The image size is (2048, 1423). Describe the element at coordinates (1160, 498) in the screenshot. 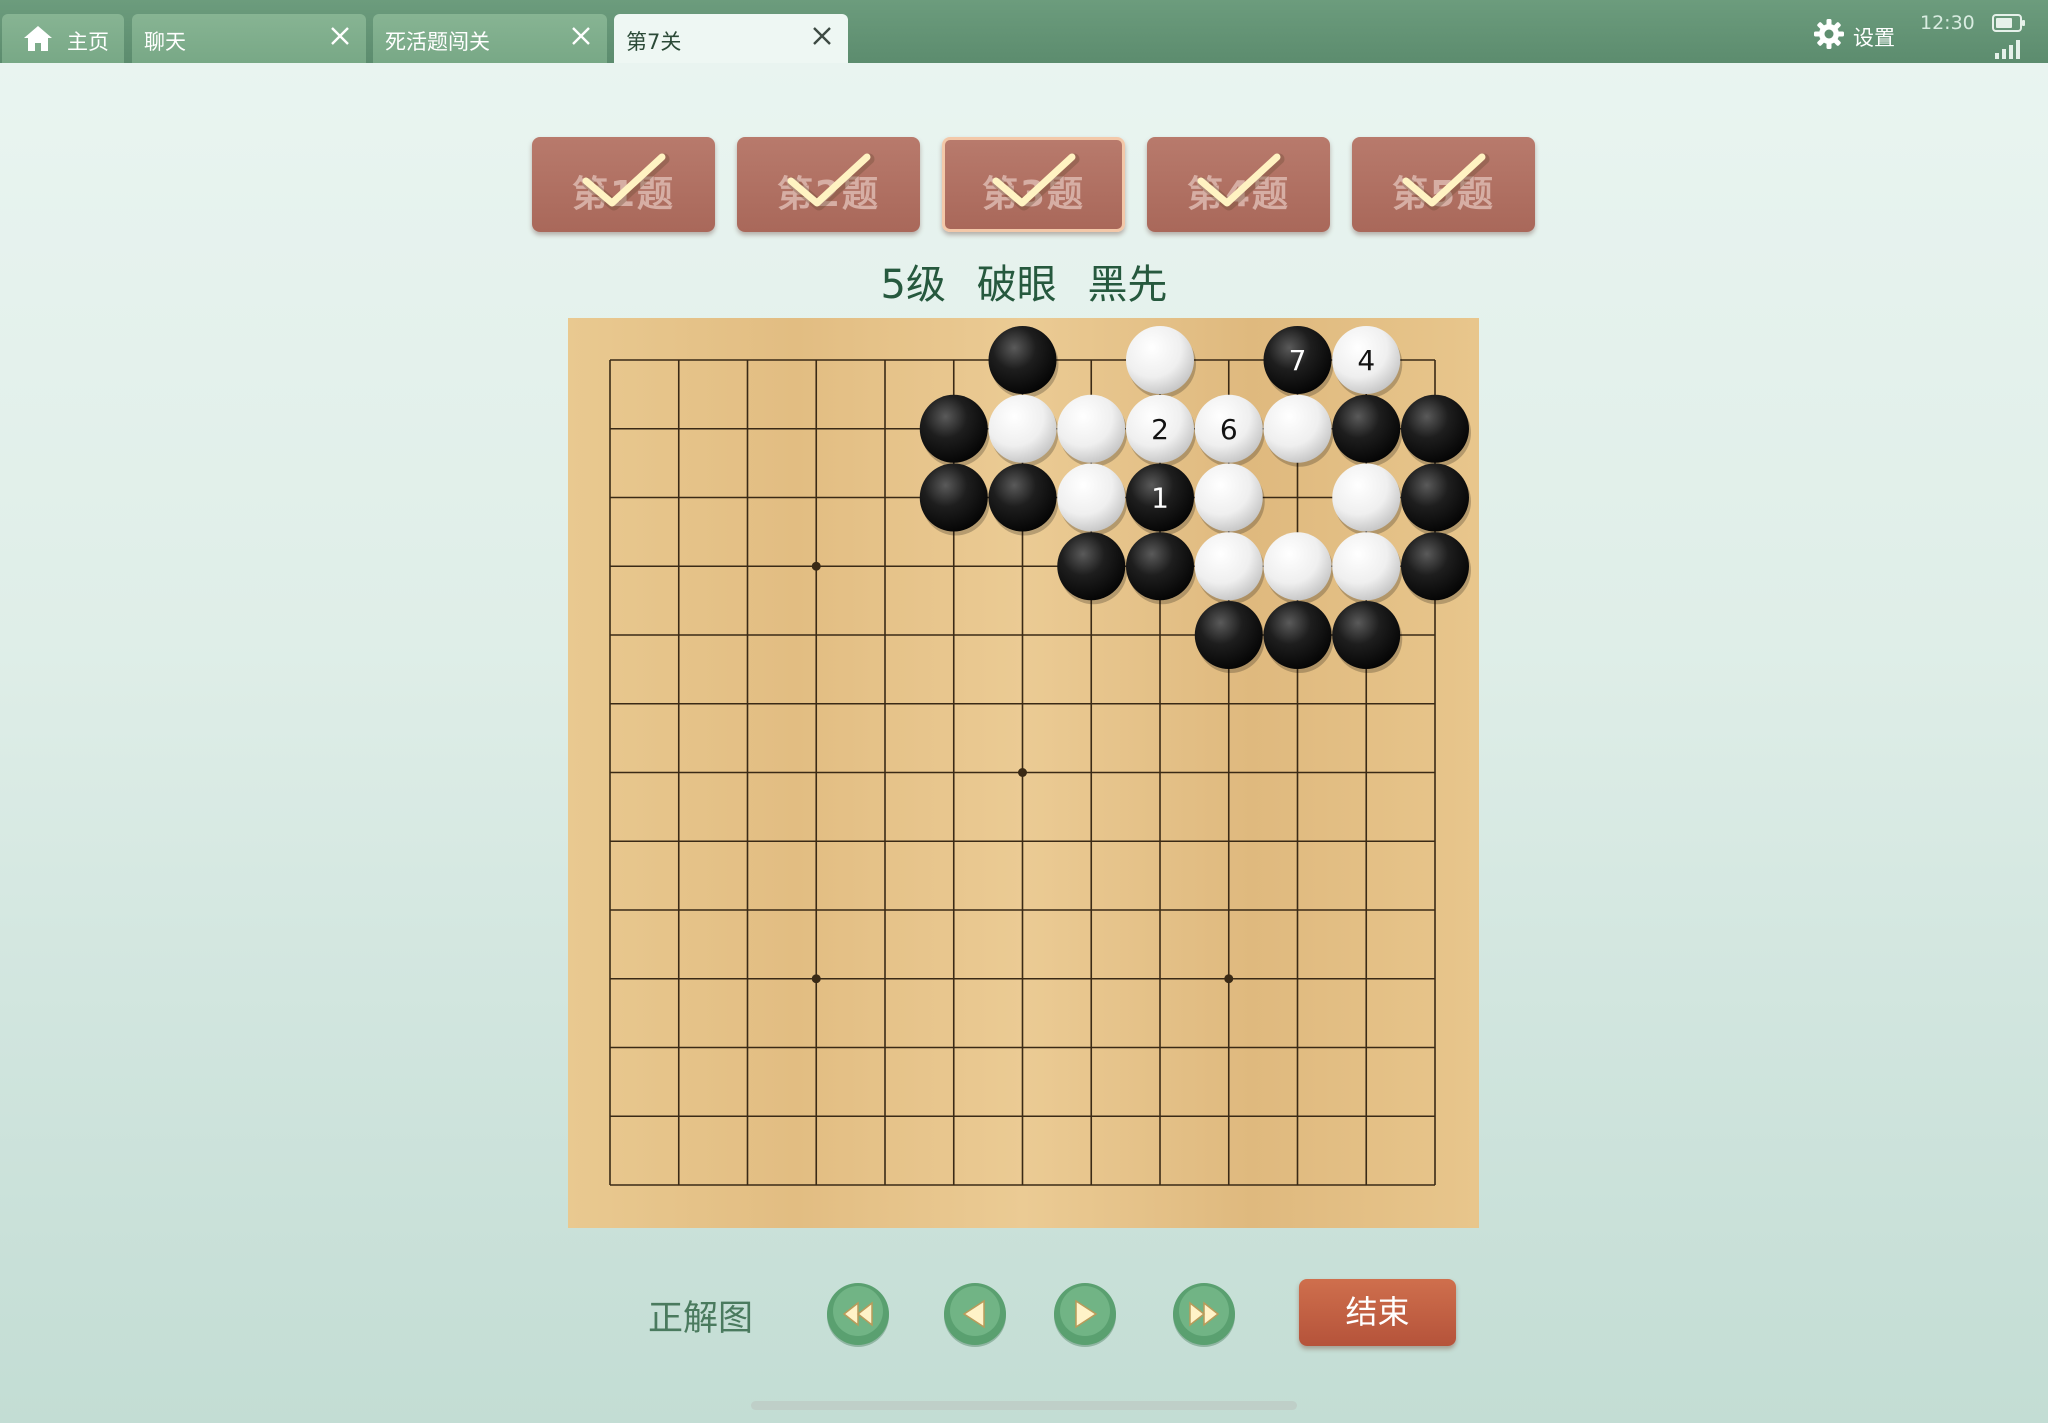

I see `move-number: 1` at that location.